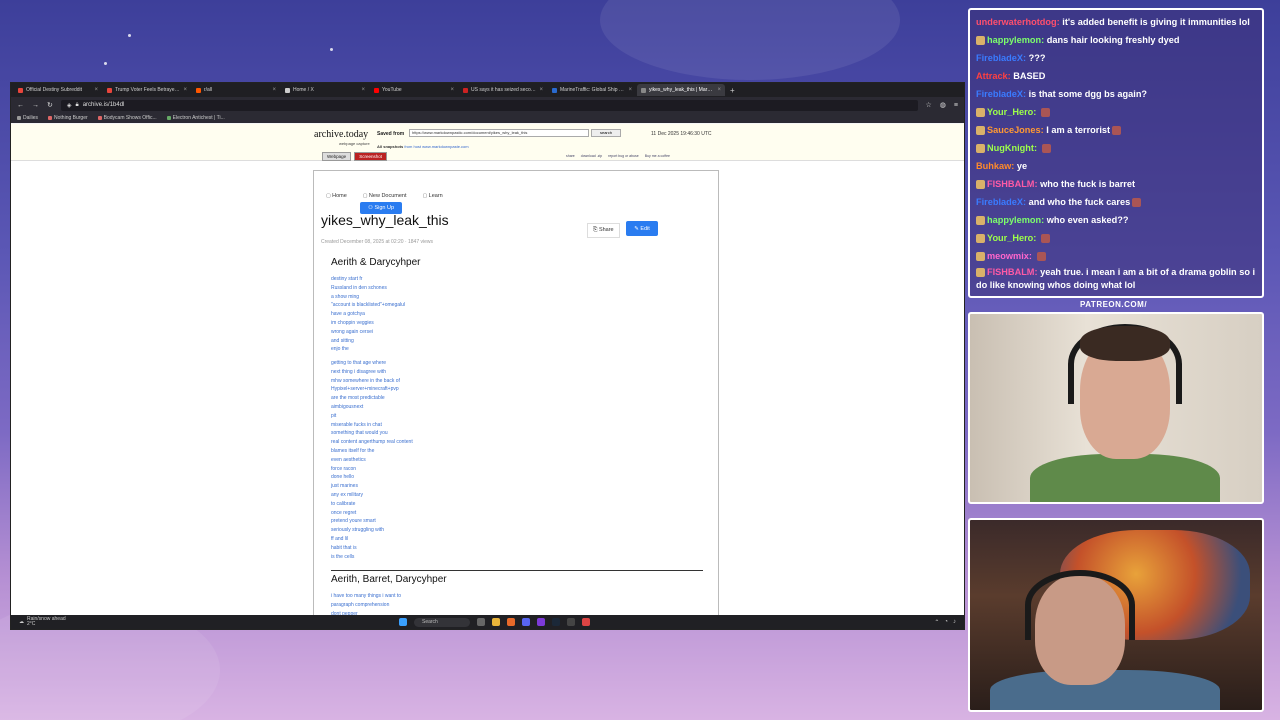 This screenshot has height=720, width=1280. Describe the element at coordinates (496, 622) in the screenshot. I see `explorer-icon` at that location.